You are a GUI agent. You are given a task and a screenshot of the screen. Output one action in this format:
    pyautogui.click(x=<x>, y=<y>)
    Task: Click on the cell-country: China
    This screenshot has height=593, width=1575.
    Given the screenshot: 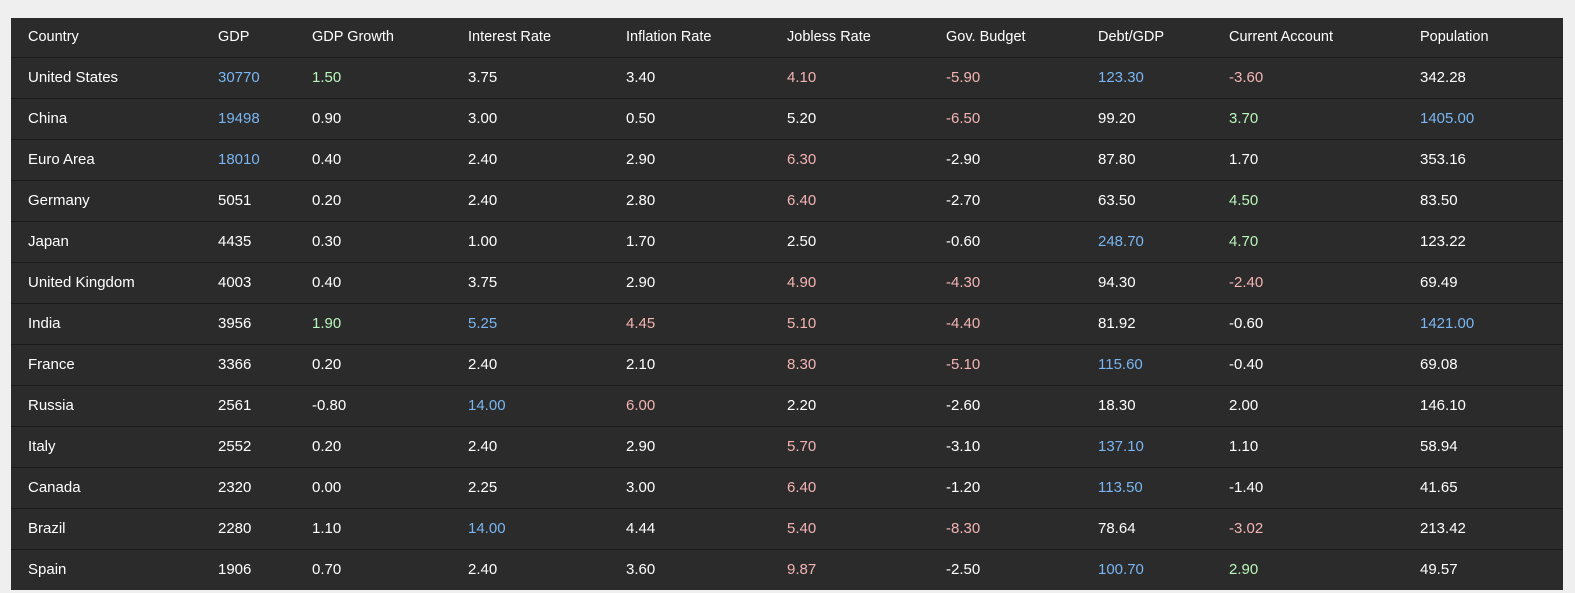 What is the action you would take?
    pyautogui.click(x=114, y=118)
    